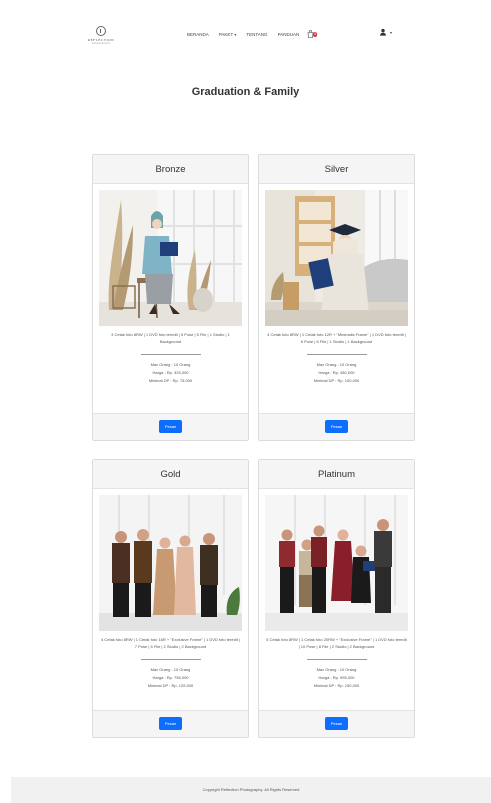  I want to click on main-nav: BERANDA PAKET ▾ TENTANG PANDUAN 0, so click(252, 34).